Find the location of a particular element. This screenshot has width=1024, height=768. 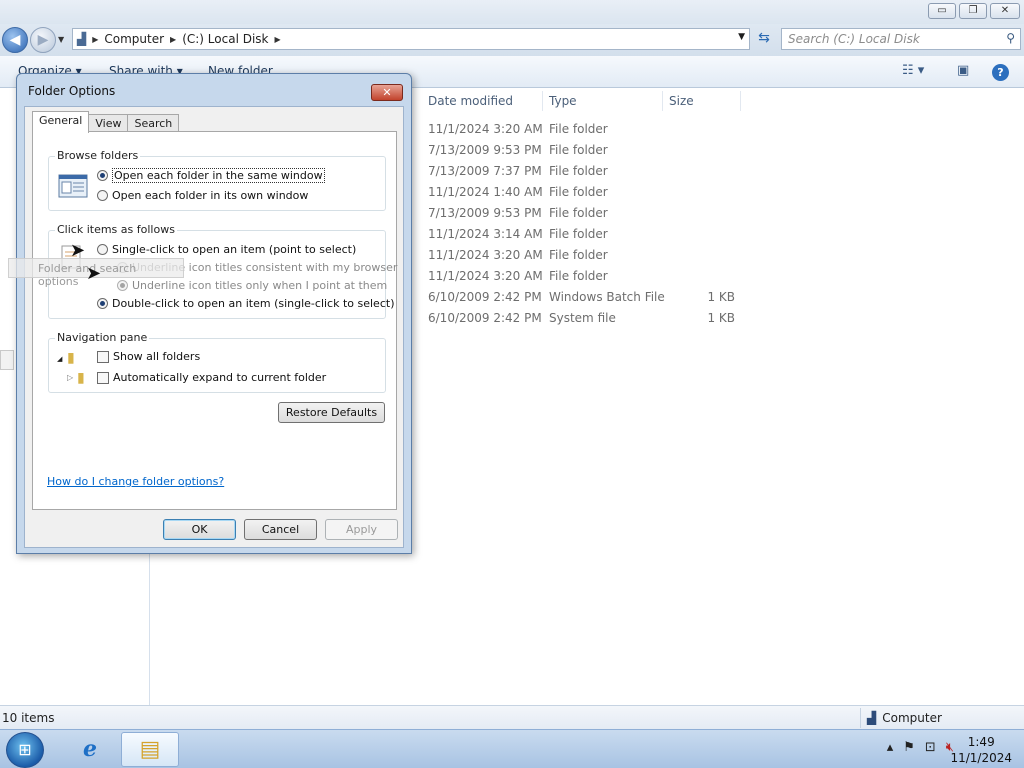

checkbox-label: Automatically expand to current folder is located at coordinates (220, 377).